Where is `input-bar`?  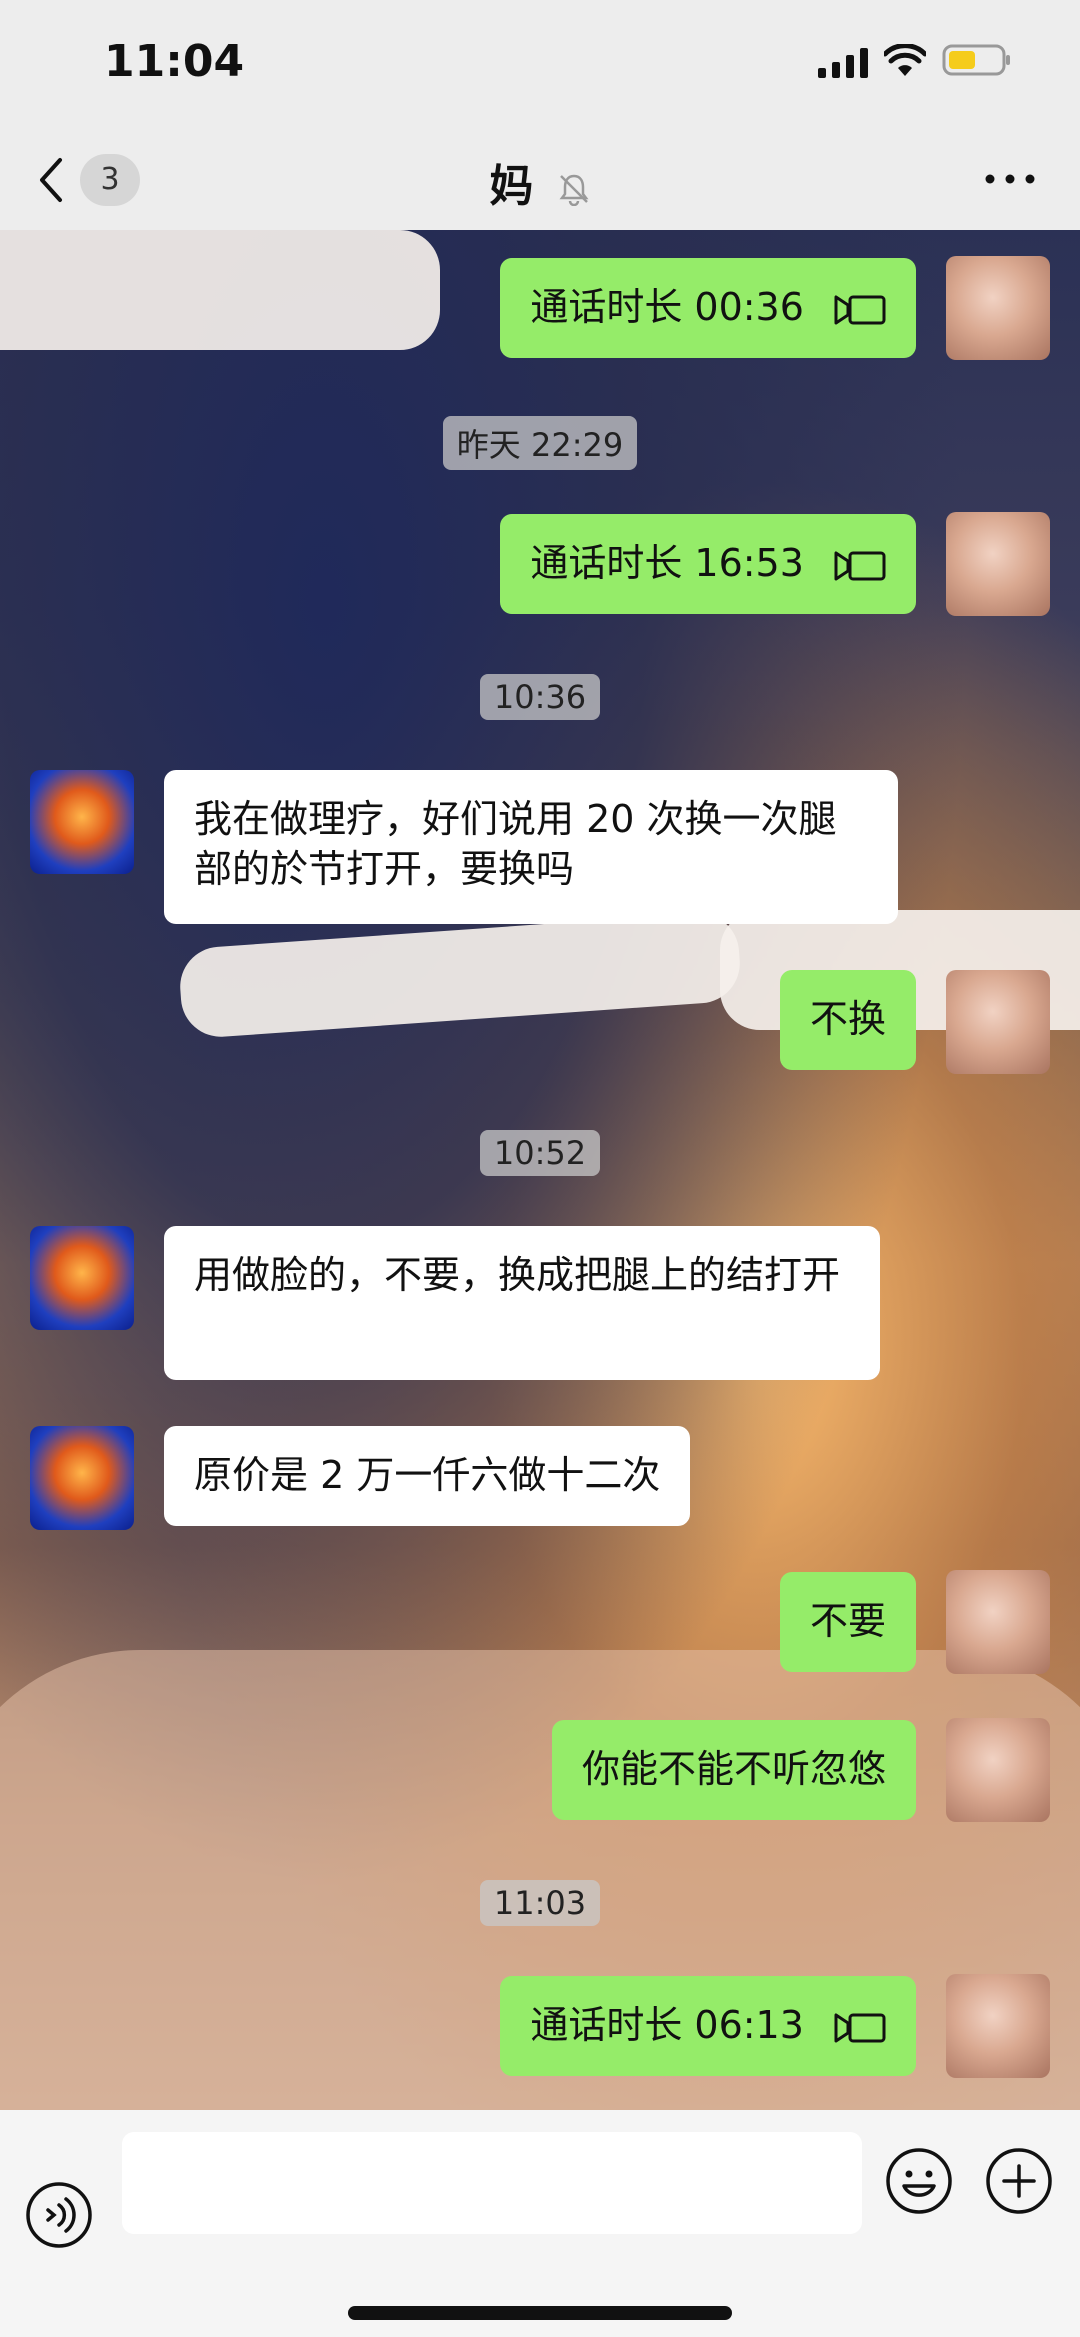 input-bar is located at coordinates (540, 2223).